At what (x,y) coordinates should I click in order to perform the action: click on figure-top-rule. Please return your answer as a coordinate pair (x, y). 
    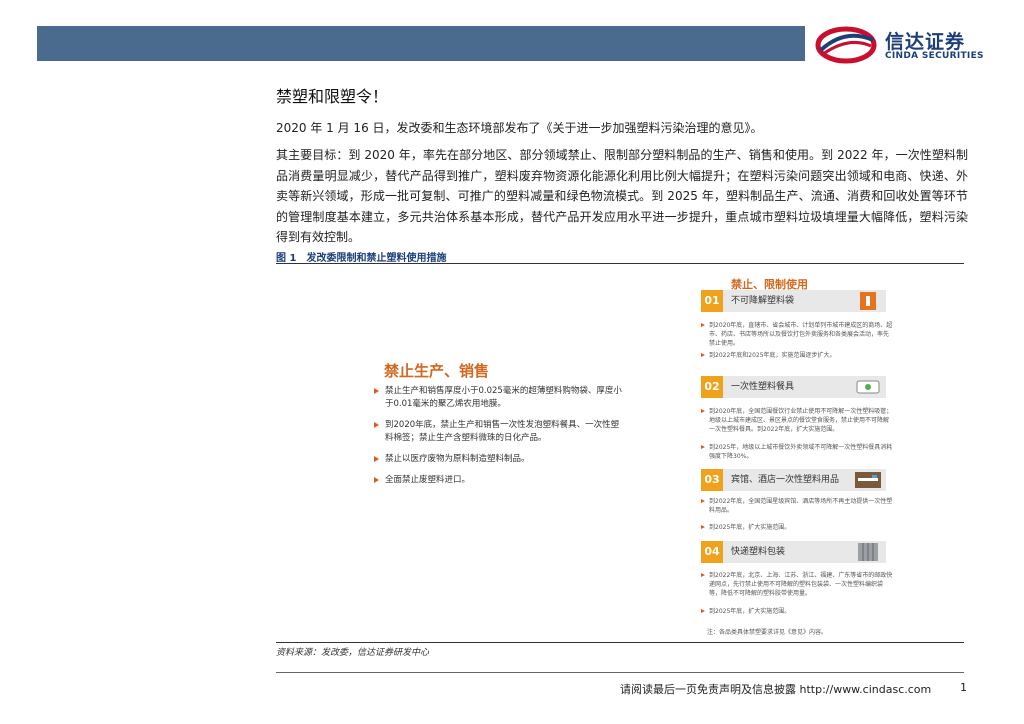
    Looking at the image, I should click on (620, 263).